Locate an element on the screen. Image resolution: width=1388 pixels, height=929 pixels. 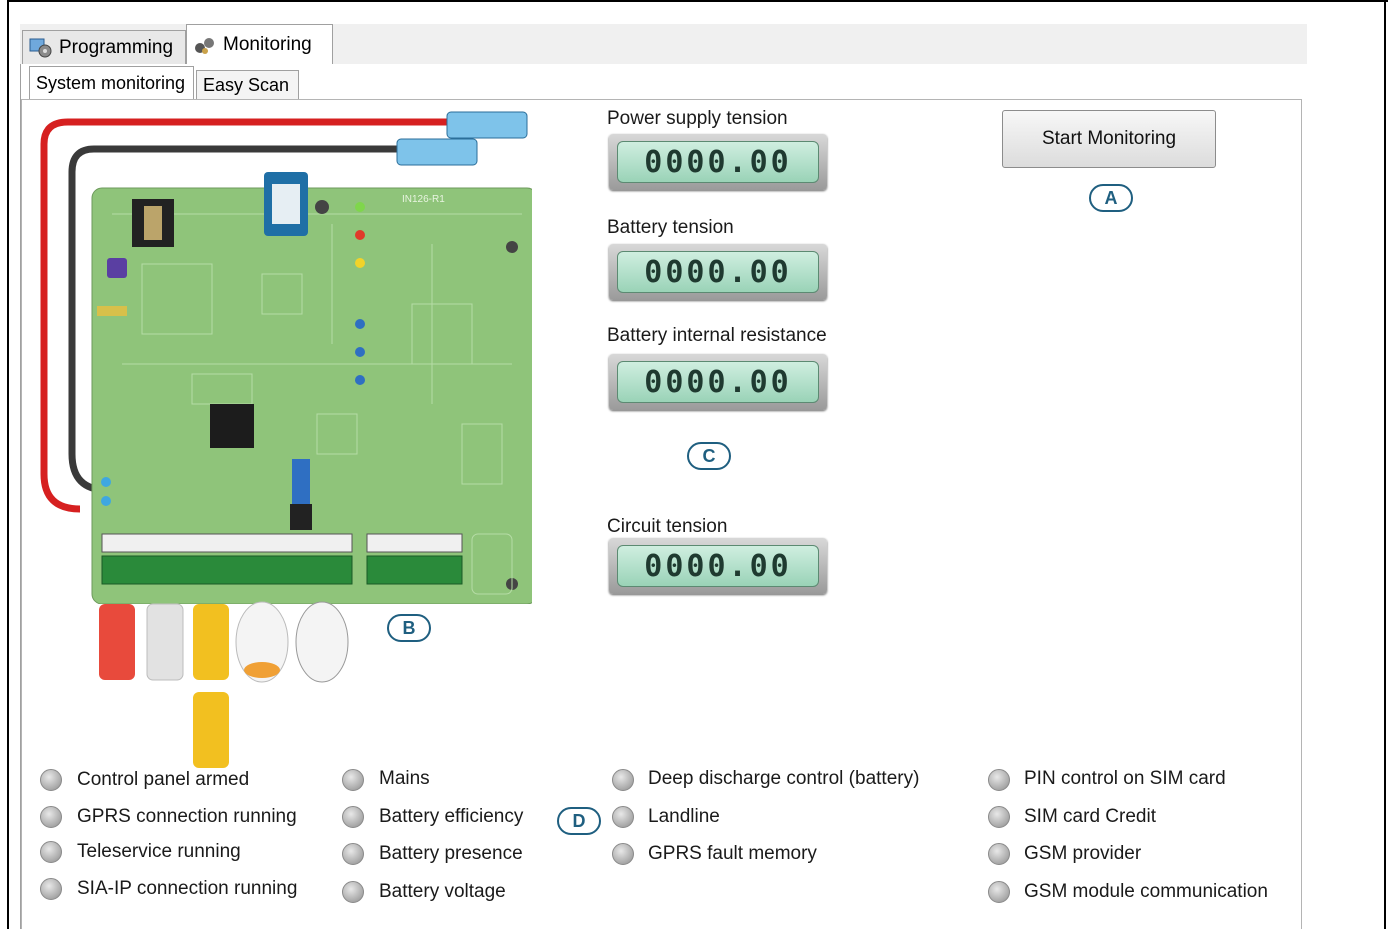
frame-top-border is located at coordinates (697, 1).